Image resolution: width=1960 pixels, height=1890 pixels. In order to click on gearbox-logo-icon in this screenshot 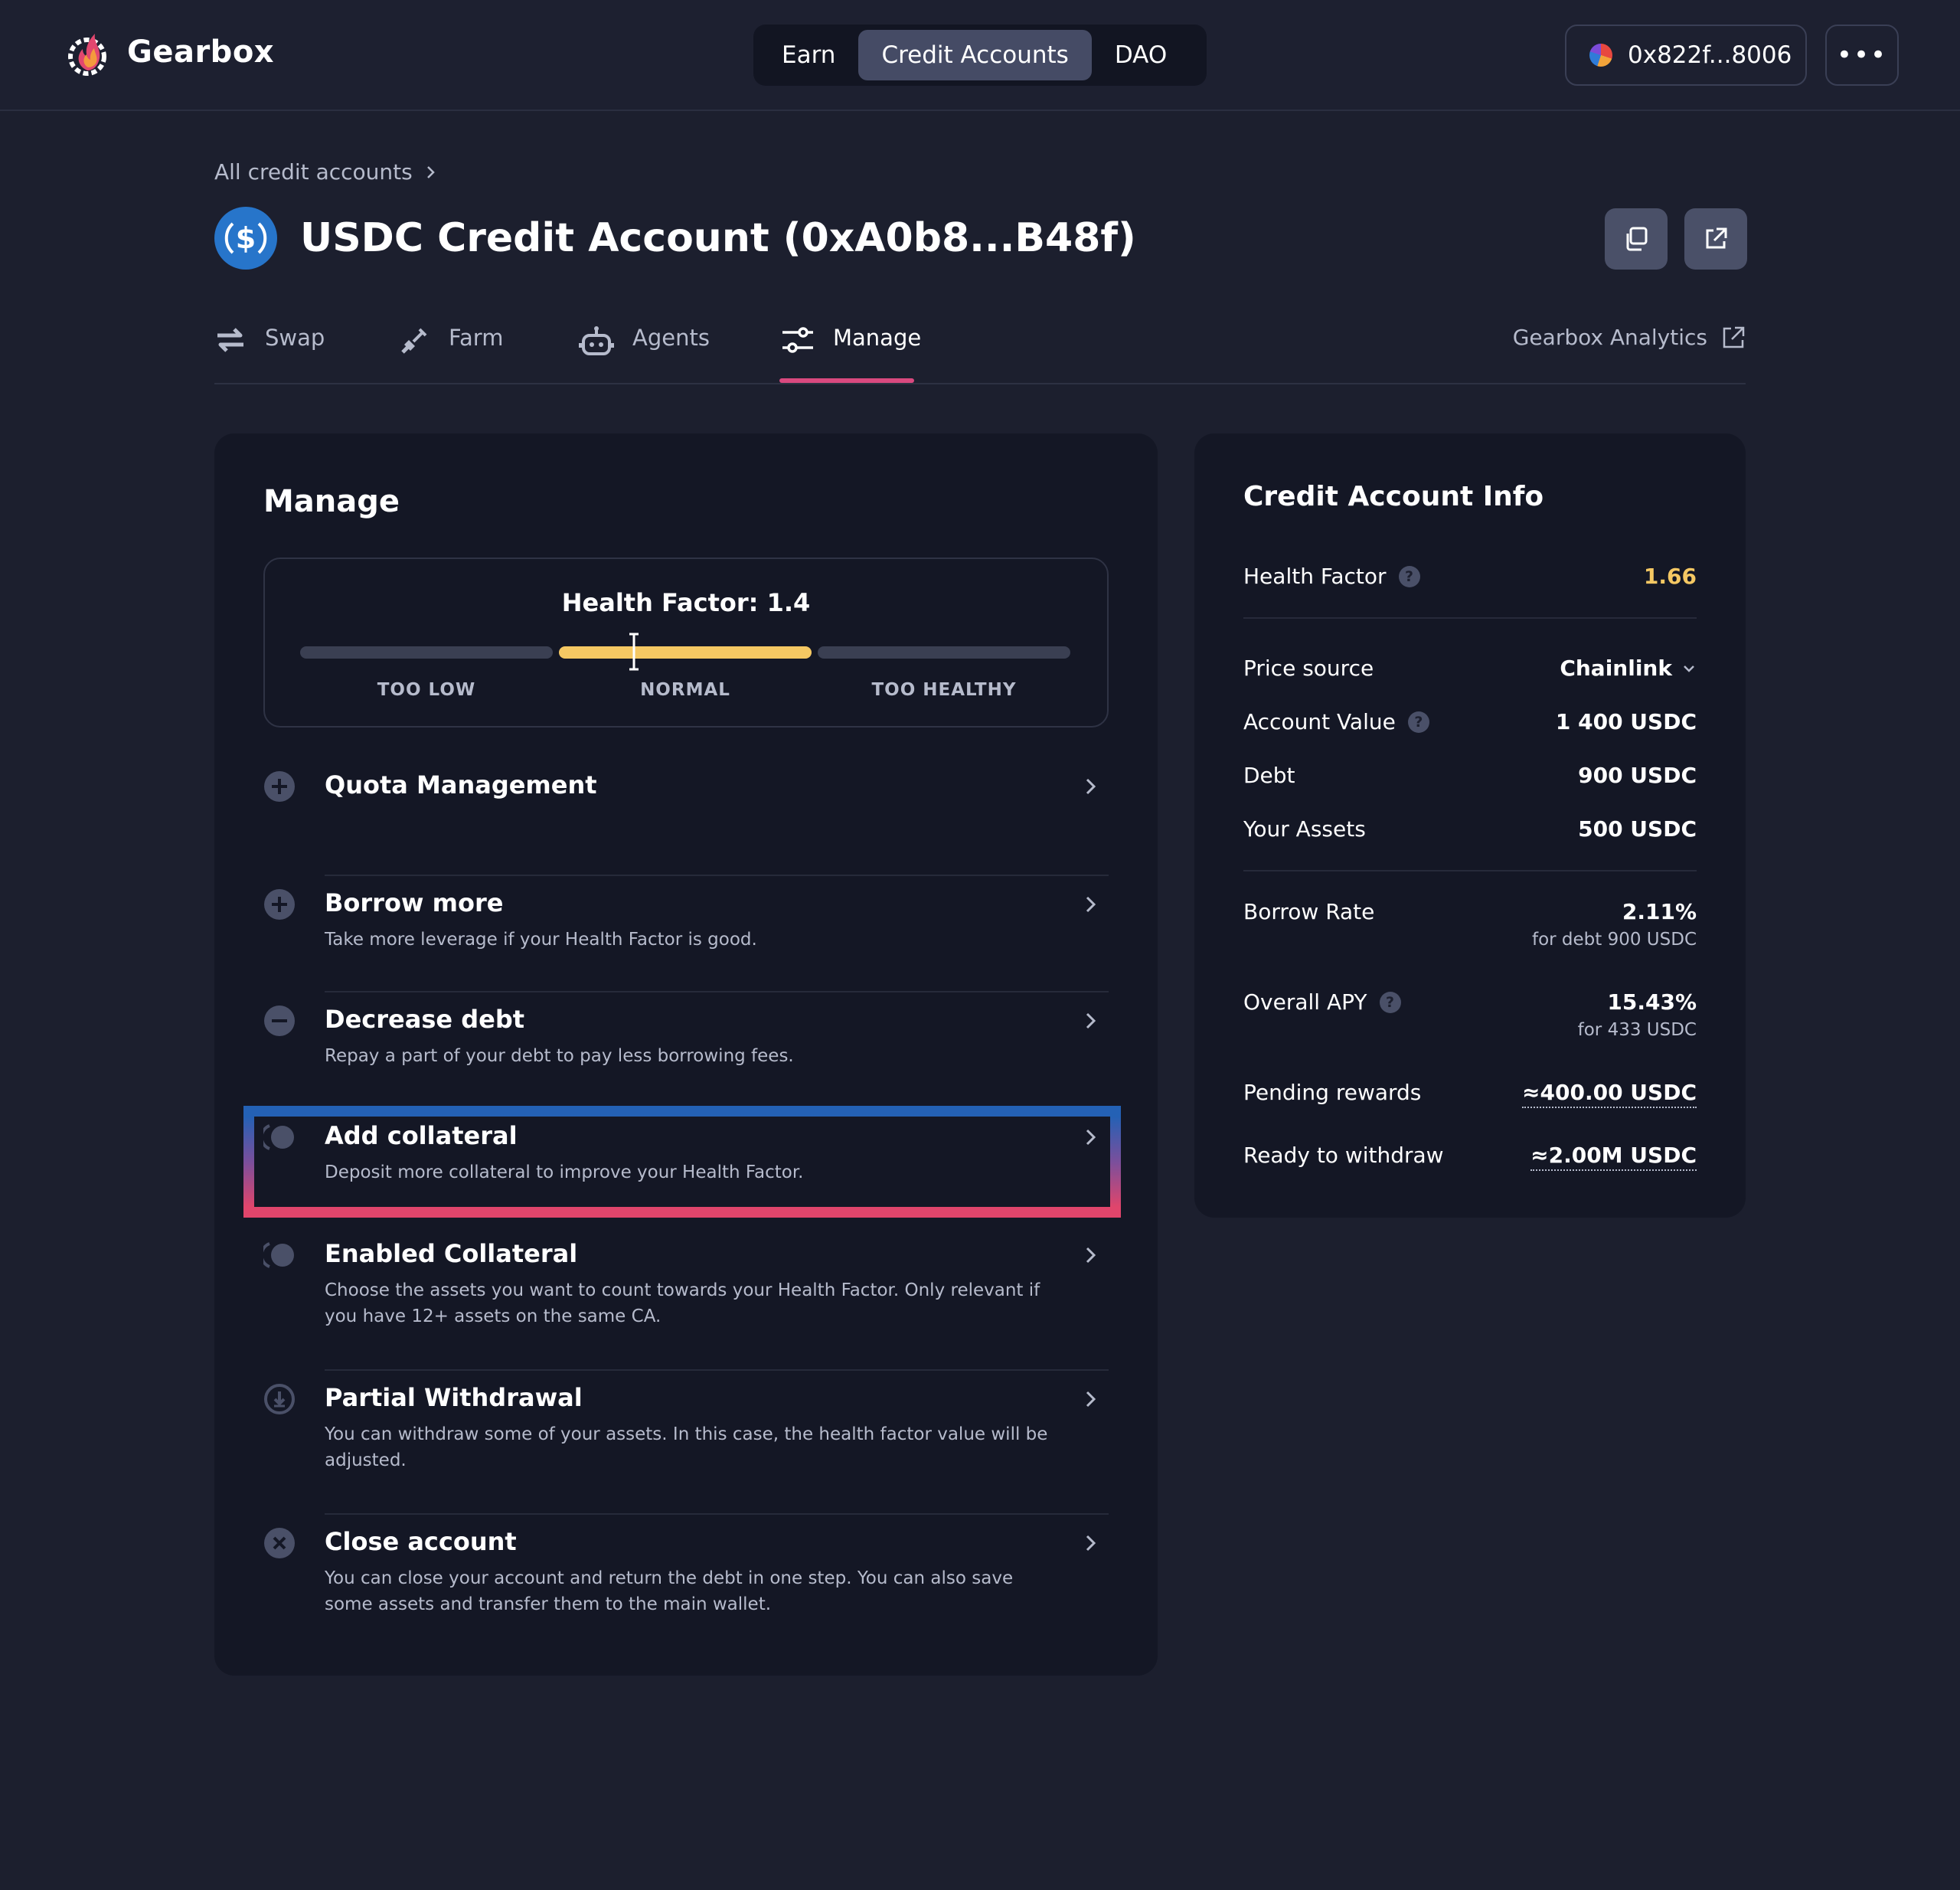, I will do `click(87, 55)`.